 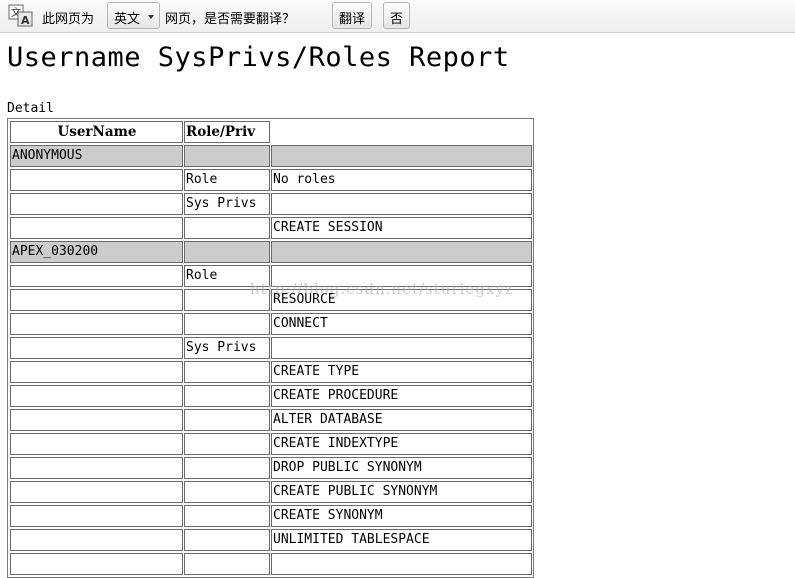 I want to click on username-cell: APEX_030200, so click(x=96, y=252).